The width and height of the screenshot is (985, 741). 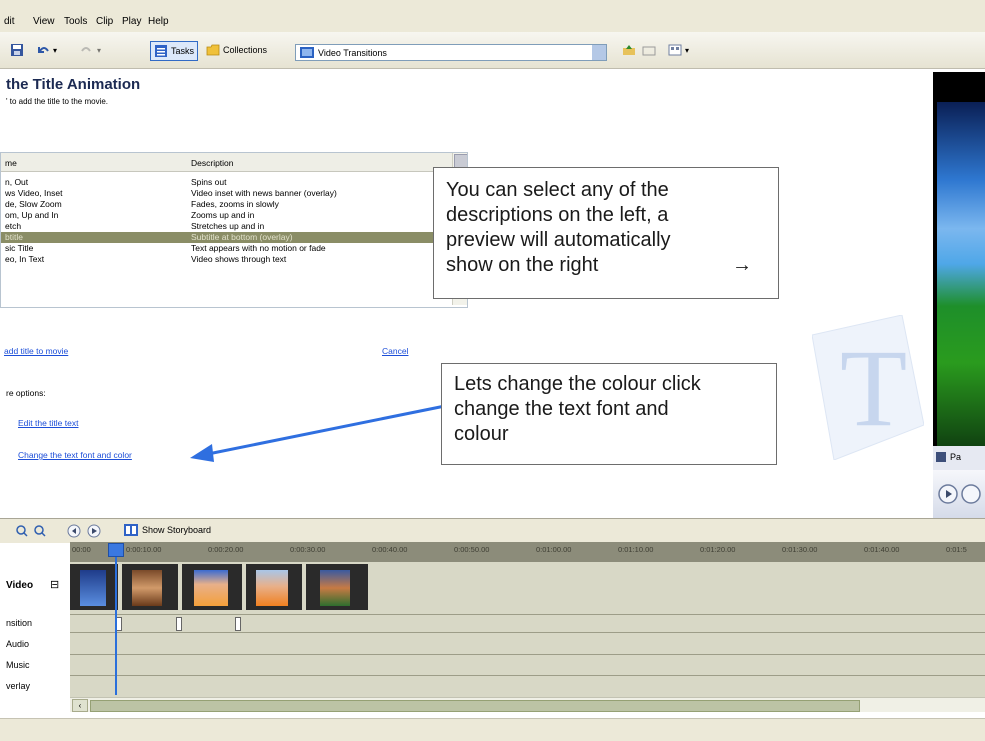 I want to click on ruler-tick: 00:00, so click(x=81, y=549).